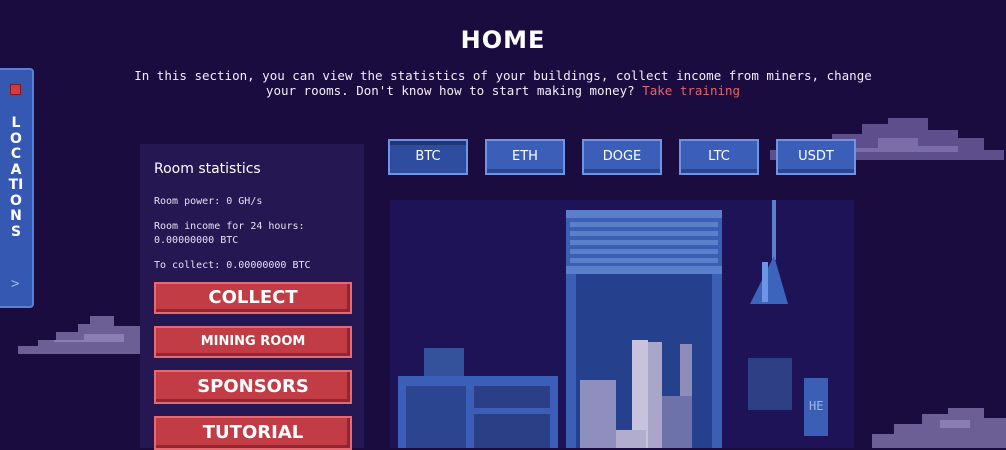  Describe the element at coordinates (816, 406) in the screenshot. I see `wall-sign-glyph: HE` at that location.